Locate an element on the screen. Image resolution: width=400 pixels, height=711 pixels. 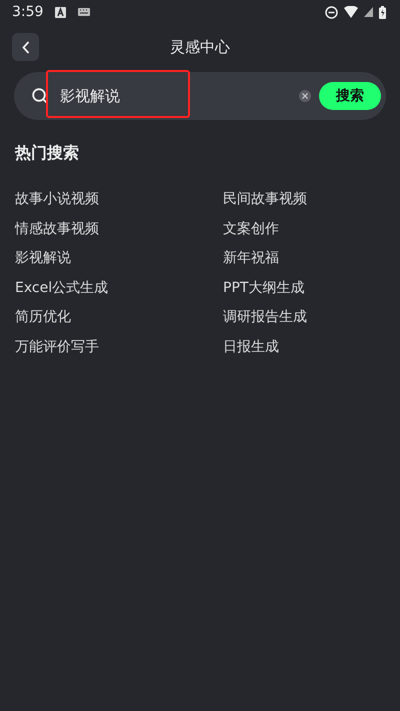
chevron-left-icon is located at coordinates (26, 47).